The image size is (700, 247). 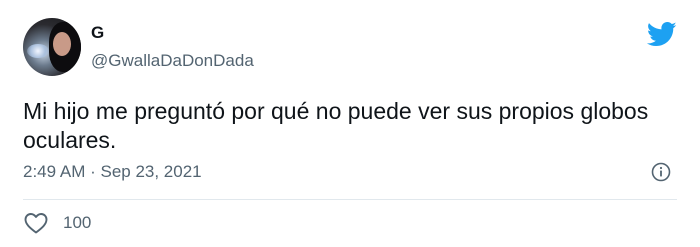 I want to click on heart-icon, so click(x=36, y=223).